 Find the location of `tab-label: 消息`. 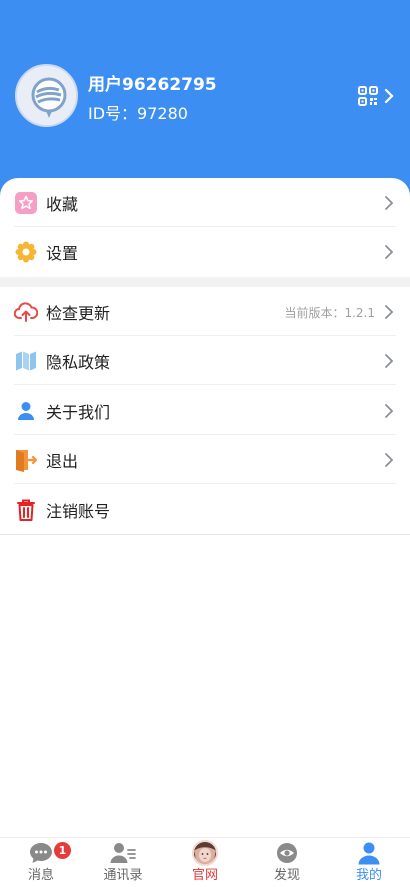

tab-label: 消息 is located at coordinates (40, 875).